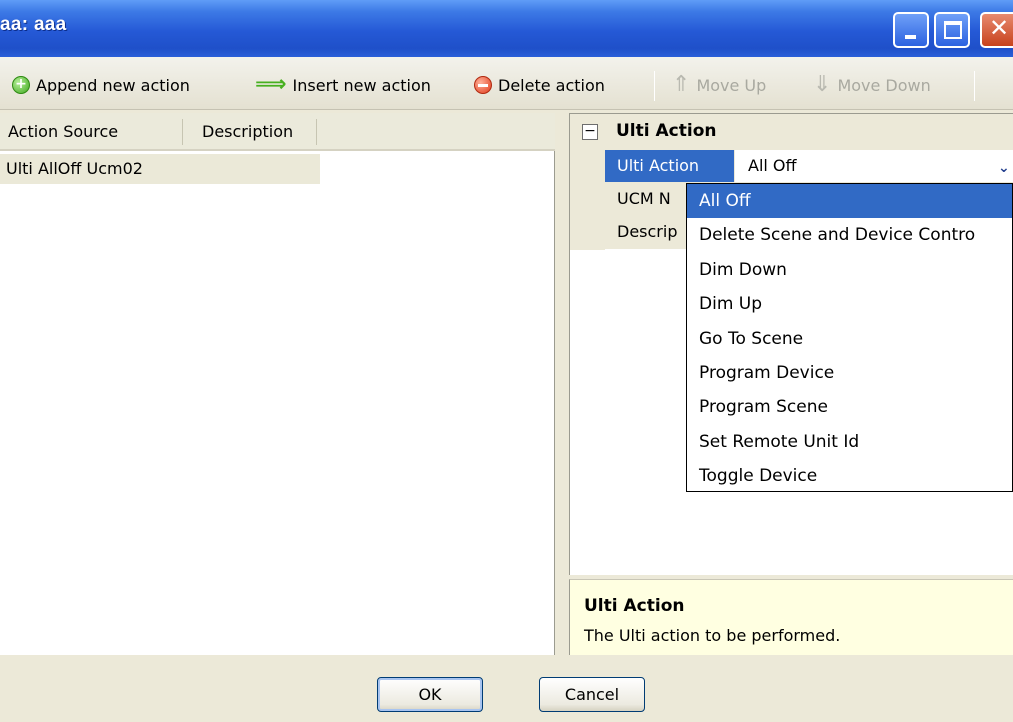  I want to click on property-grid-margin, so click(587, 200).